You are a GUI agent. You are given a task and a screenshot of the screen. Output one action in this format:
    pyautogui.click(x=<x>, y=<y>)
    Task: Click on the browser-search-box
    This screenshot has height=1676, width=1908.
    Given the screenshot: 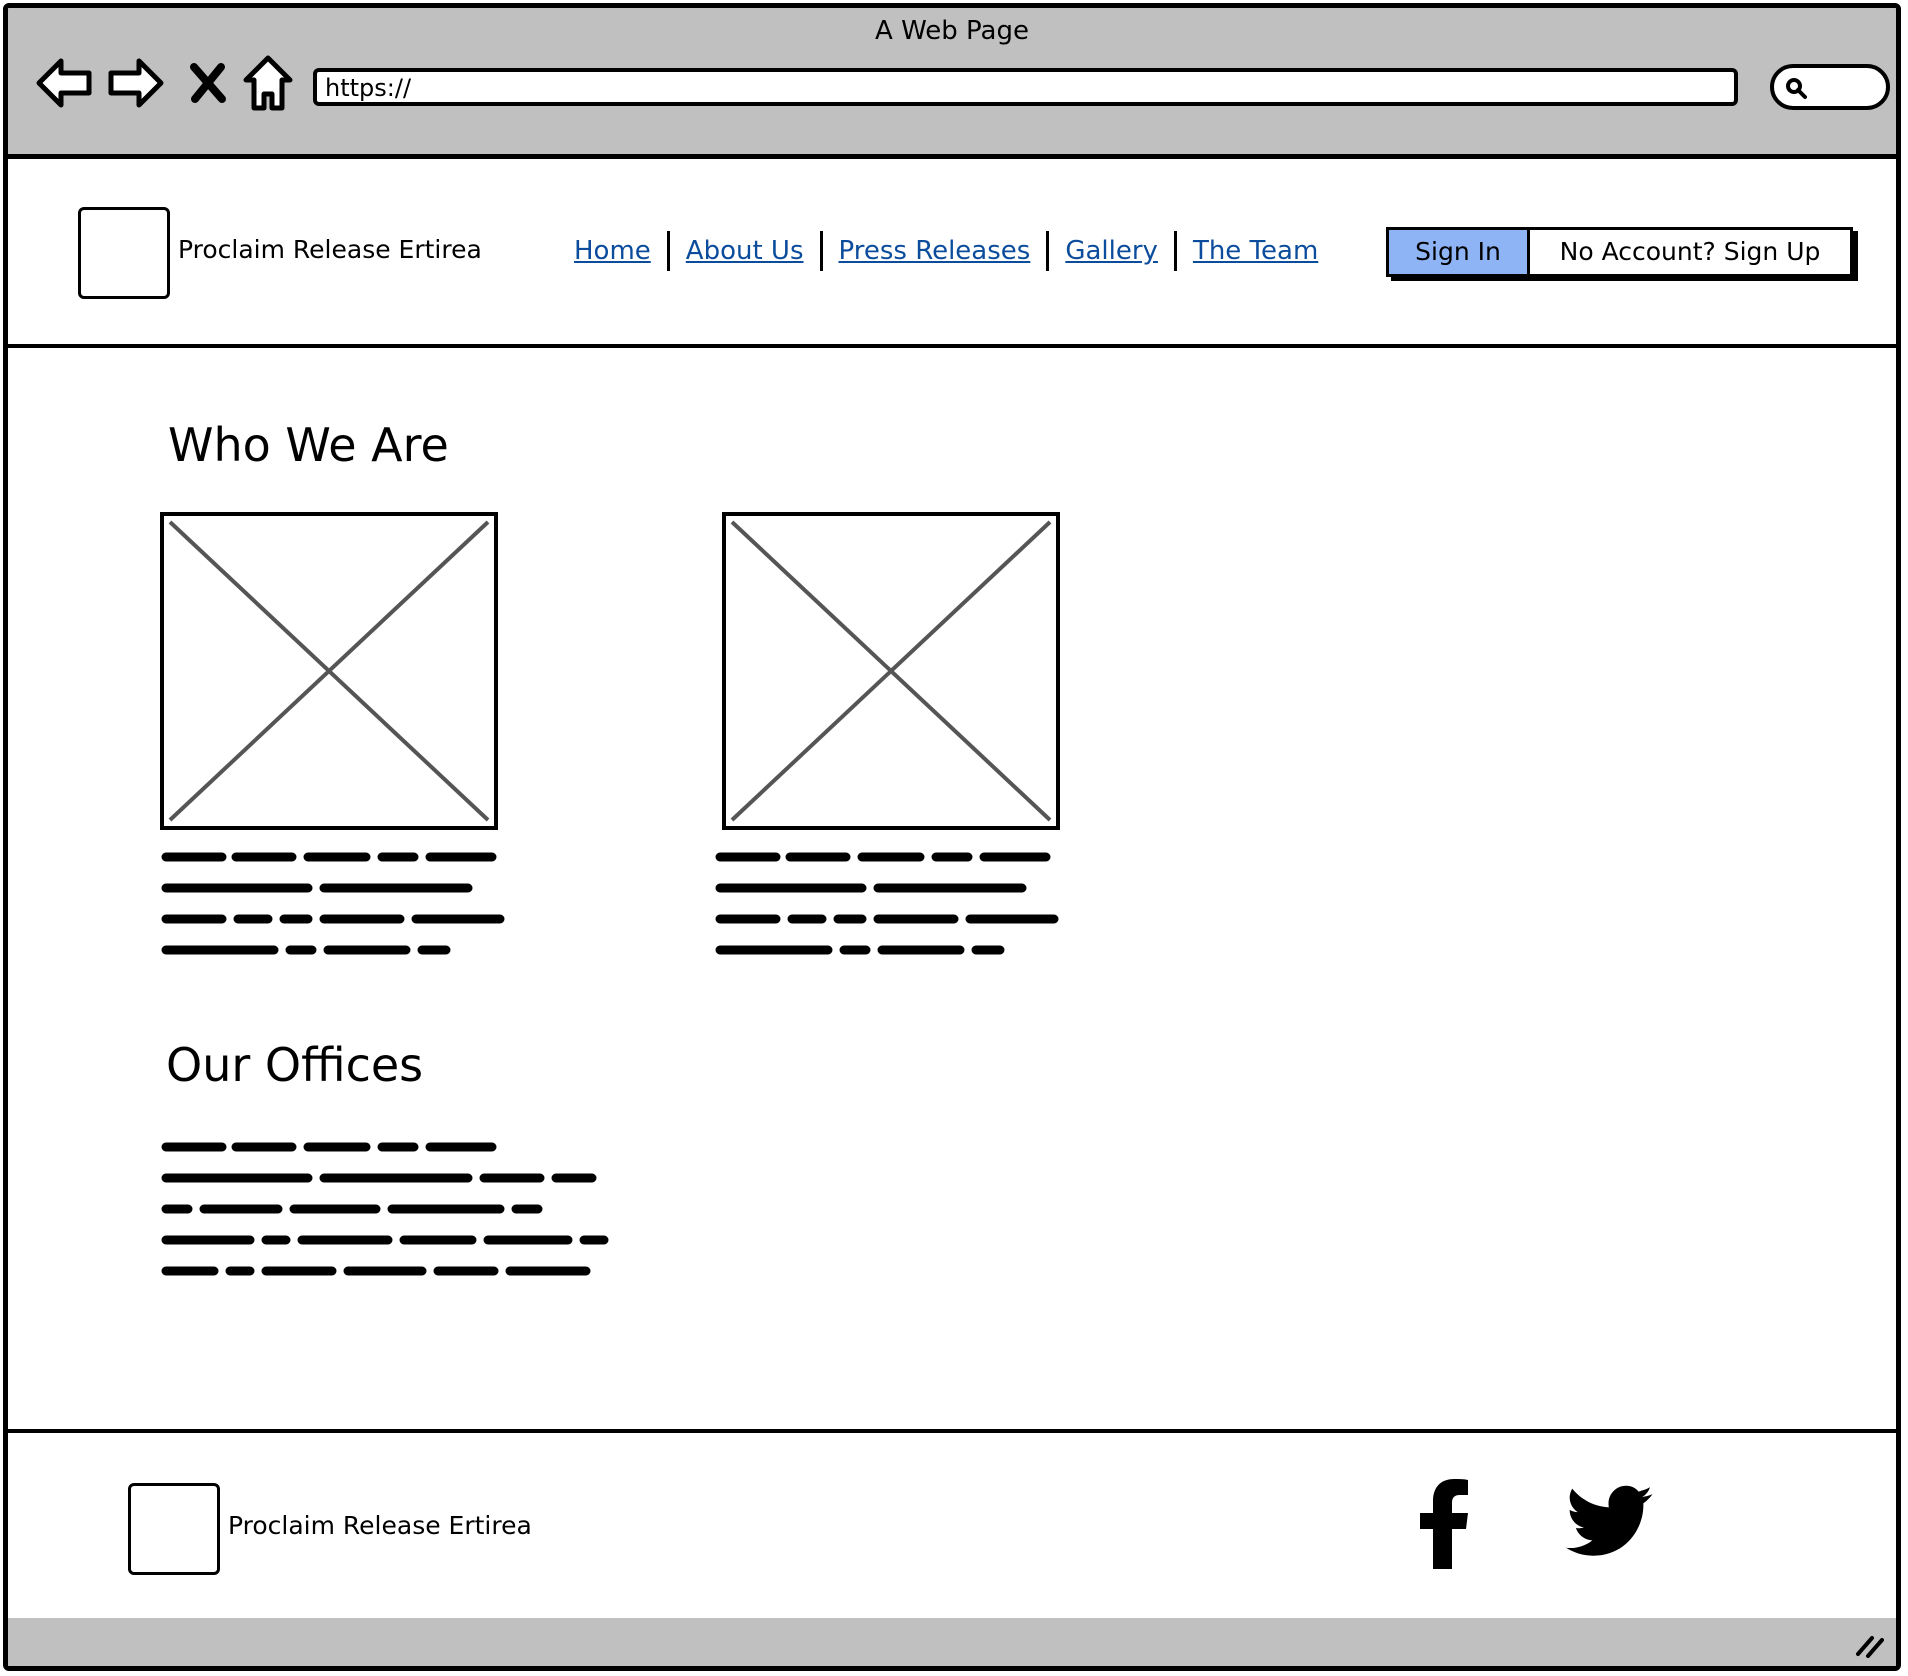 What is the action you would take?
    pyautogui.click(x=1830, y=87)
    